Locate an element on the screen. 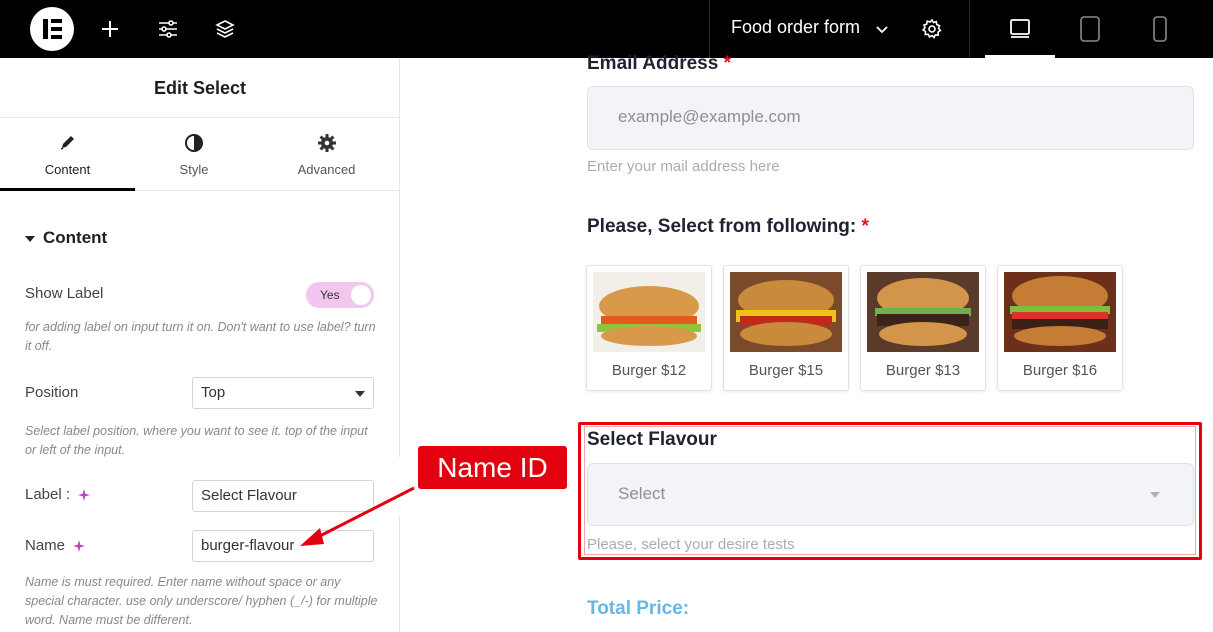 The height and width of the screenshot is (632, 1213). show-label-toggle: Yes is located at coordinates (340, 295).